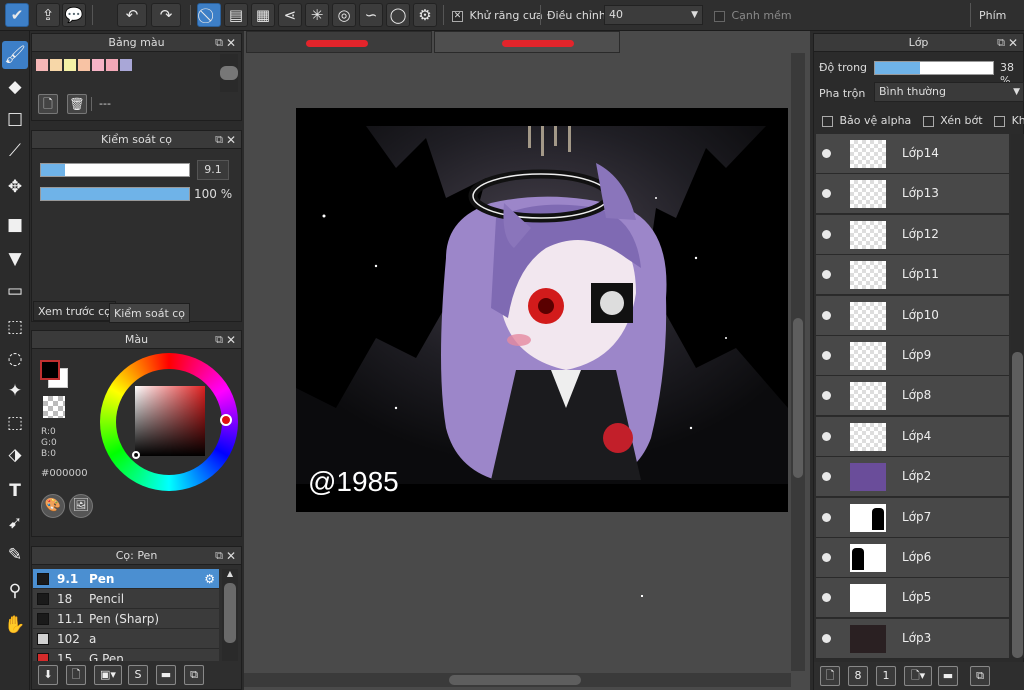 The height and width of the screenshot is (690, 1024). I want to click on layer-row: Lớp11, so click(912, 275).